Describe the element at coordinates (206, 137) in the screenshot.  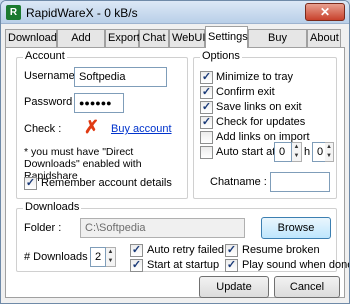
I see `add-links-import-checkbox` at that location.